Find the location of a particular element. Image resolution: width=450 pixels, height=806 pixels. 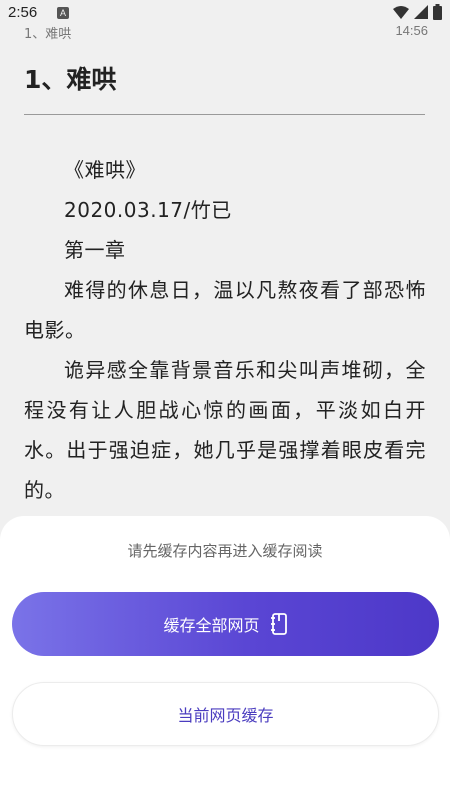

paragraph: 第一章 is located at coordinates (95, 250).